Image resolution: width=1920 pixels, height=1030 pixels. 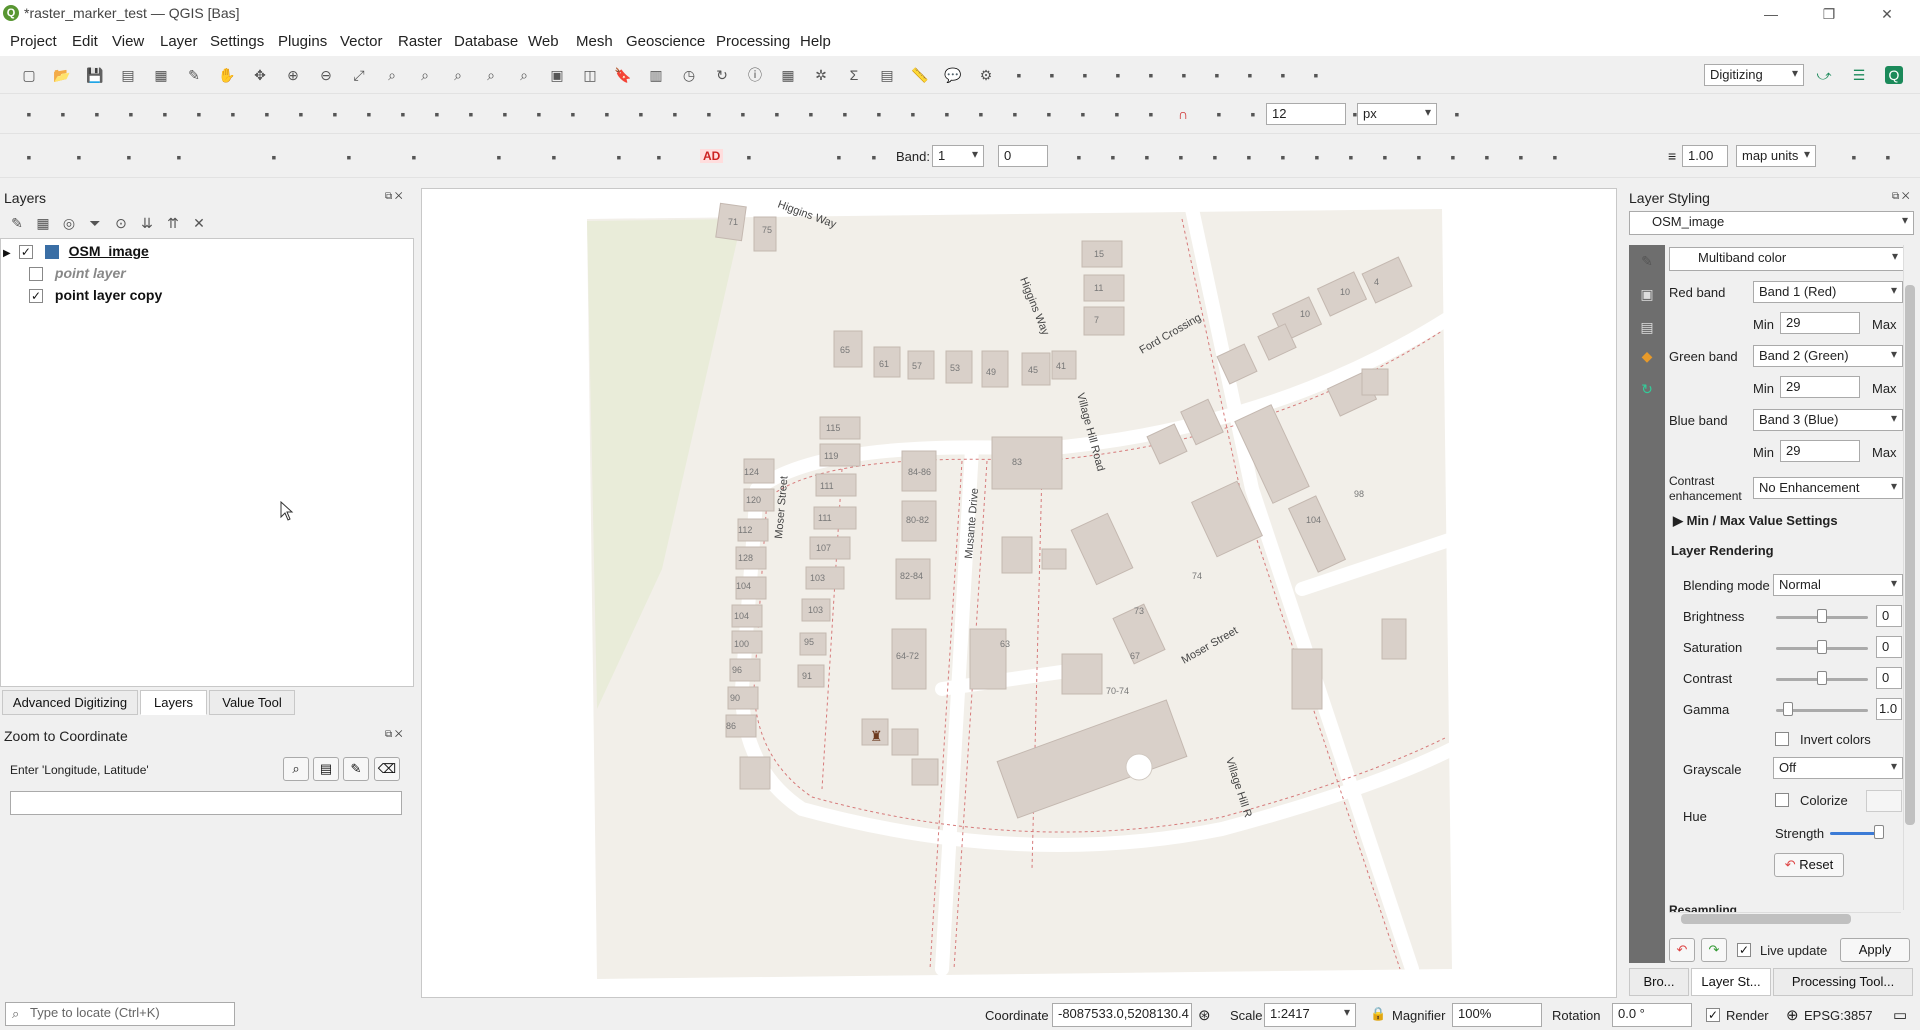 I want to click on temporal-controller-icon: ◷, so click(x=689, y=75).